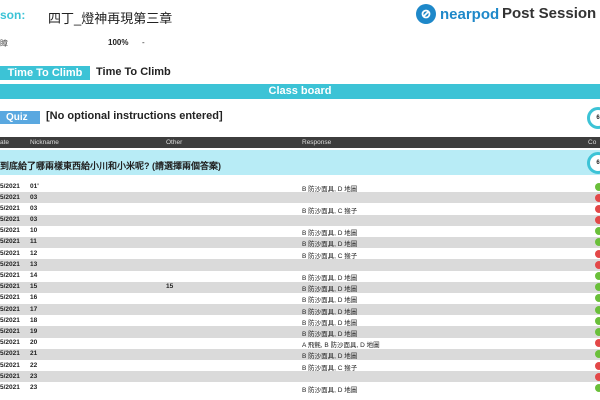 This screenshot has height=400, width=600. I want to click on table-header: ate Nickname Other Response Co, so click(300, 142).